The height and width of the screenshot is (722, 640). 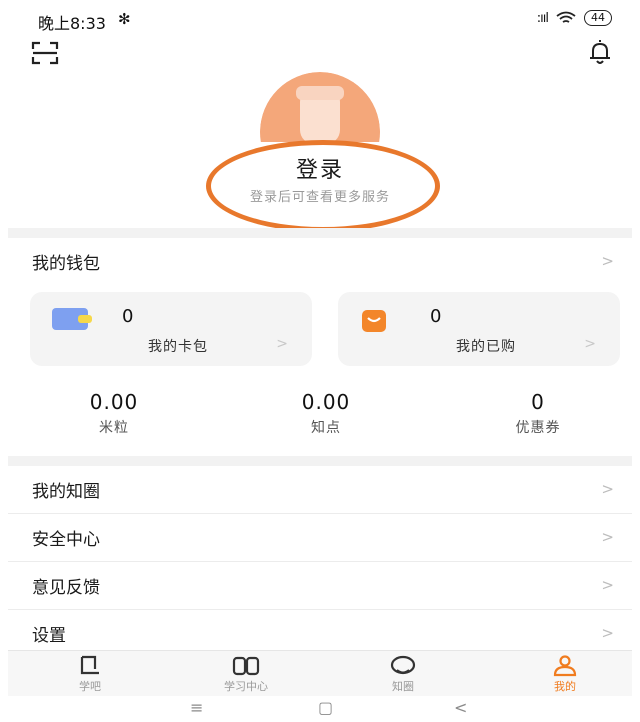 What do you see at coordinates (114, 428) in the screenshot?
I see `mili-label: 米粒` at bounding box center [114, 428].